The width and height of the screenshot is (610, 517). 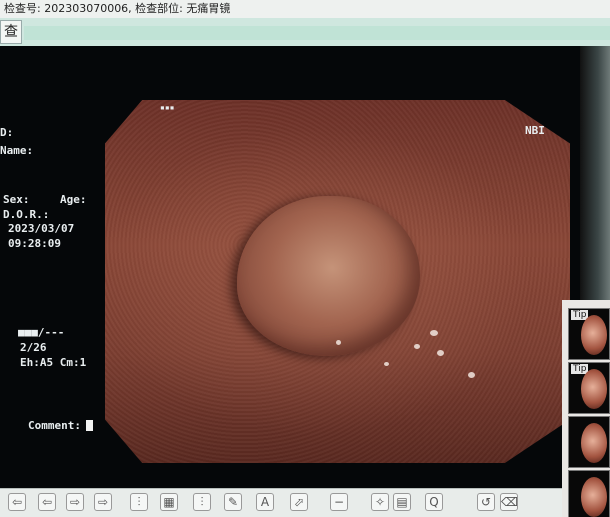 I want to click on arrow-icon-glyph: ⬀, so click(x=299, y=502).